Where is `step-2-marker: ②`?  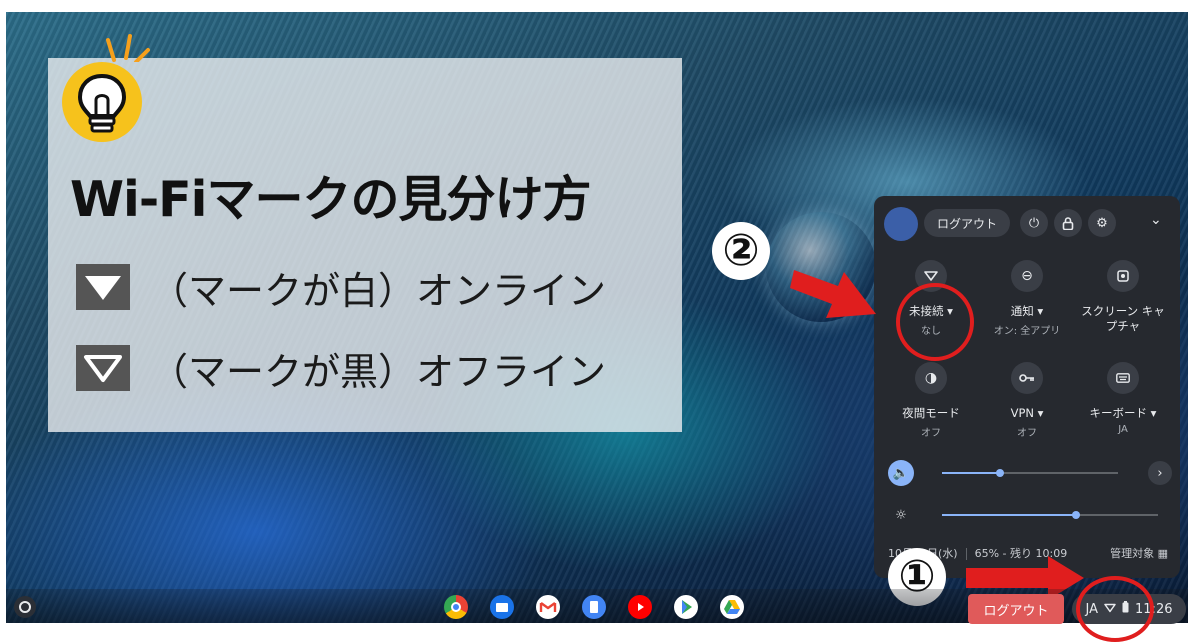
step-2-marker: ② is located at coordinates (741, 251).